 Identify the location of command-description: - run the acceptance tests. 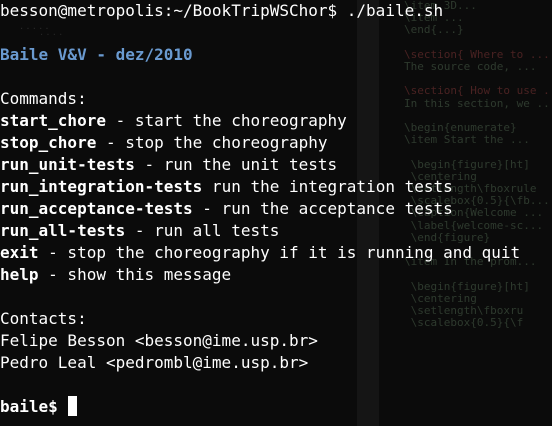
(322, 208).